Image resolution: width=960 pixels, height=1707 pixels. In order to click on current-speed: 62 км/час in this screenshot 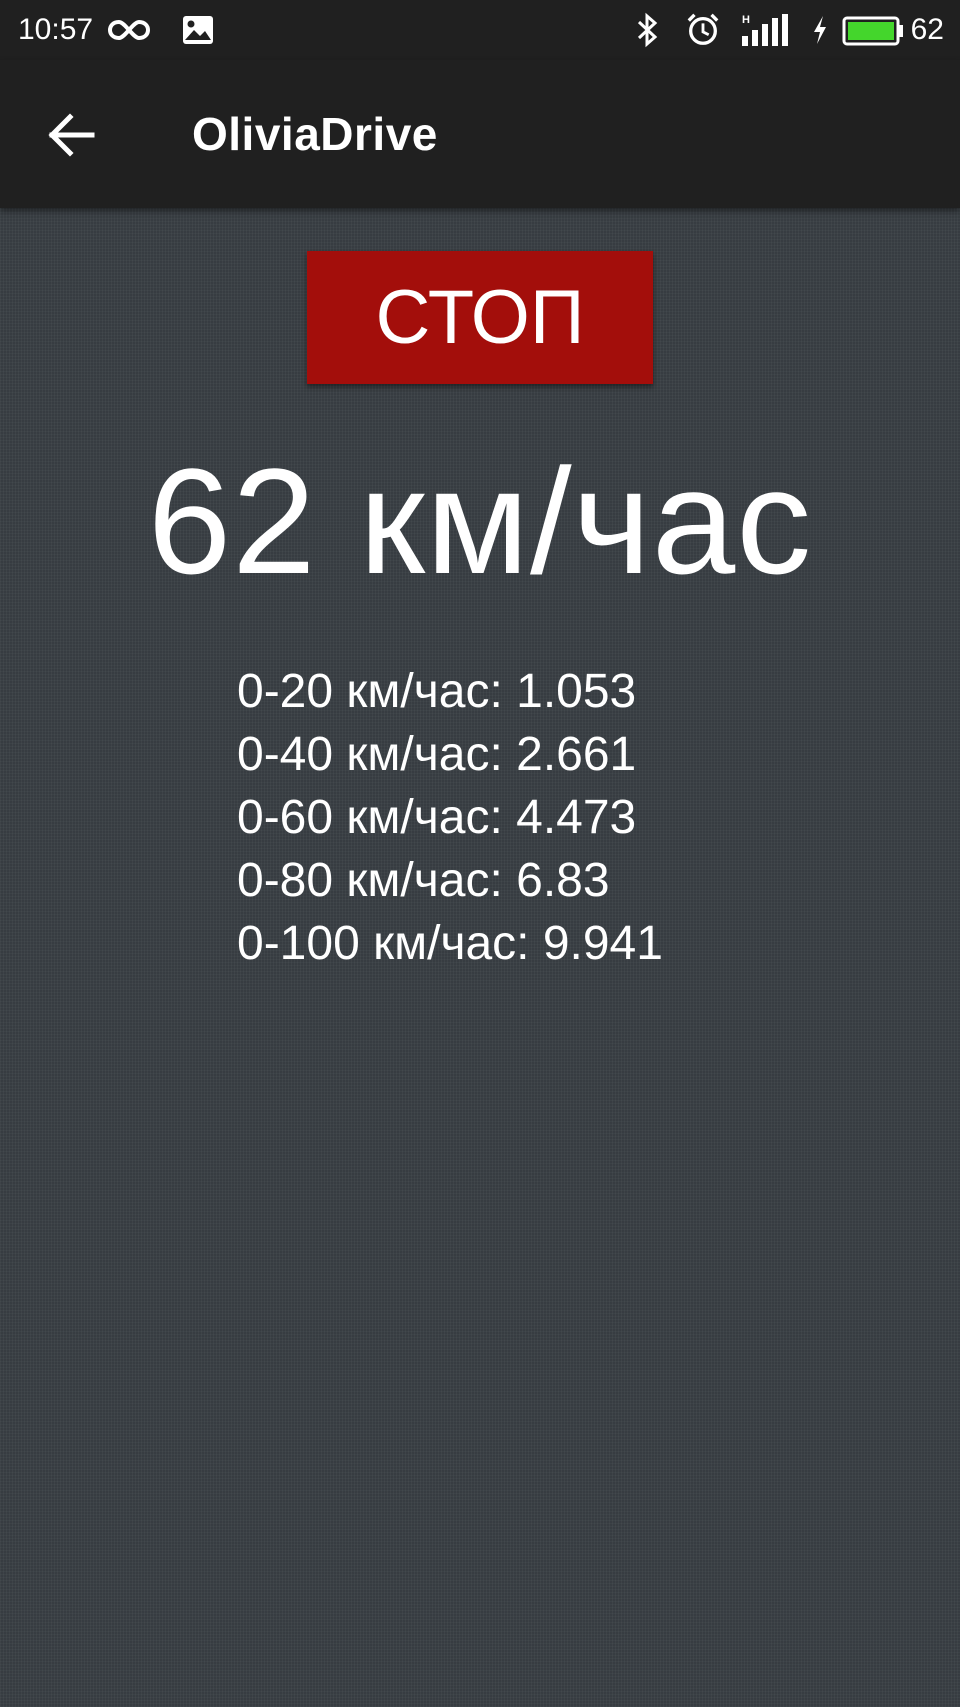, I will do `click(480, 521)`.